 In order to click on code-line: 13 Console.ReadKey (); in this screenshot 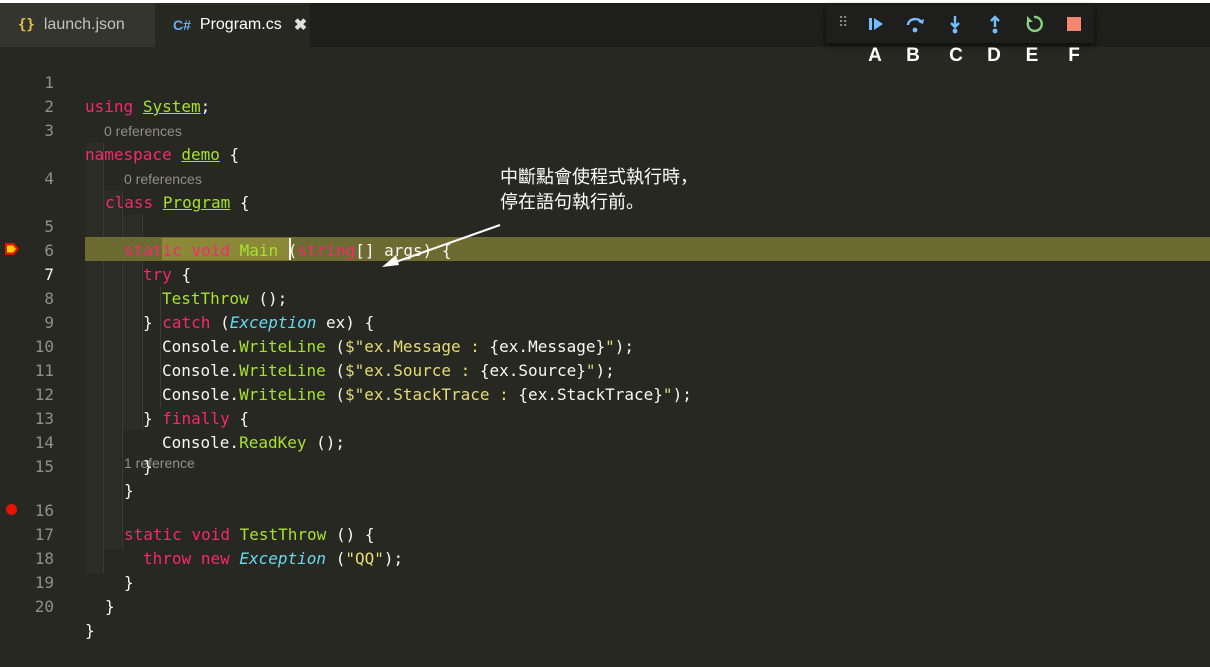, I will do `click(605, 417)`.